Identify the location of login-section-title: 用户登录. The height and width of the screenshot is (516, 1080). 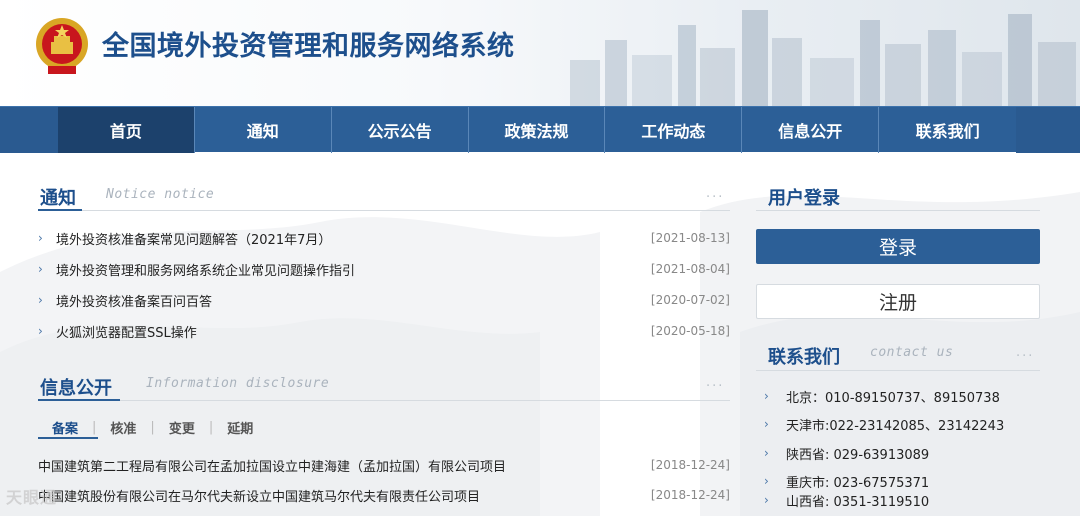
(804, 198).